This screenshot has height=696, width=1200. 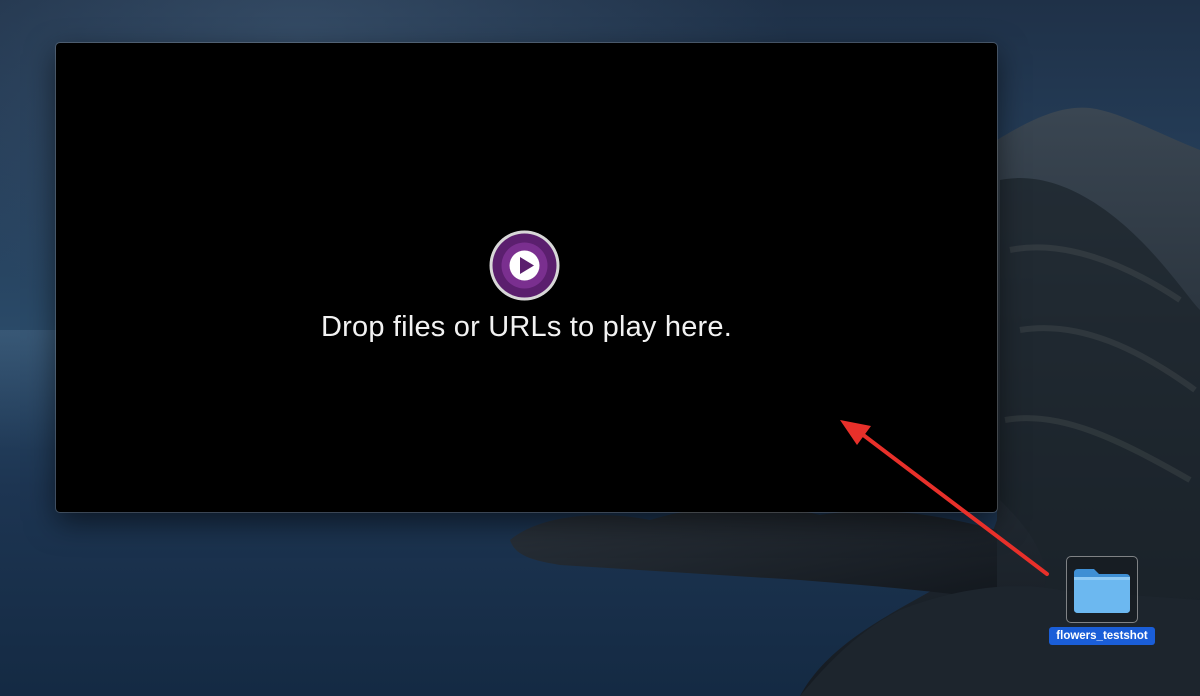 What do you see at coordinates (526, 327) in the screenshot?
I see `drop-hint-text: Drop files or URLs to play here.` at bounding box center [526, 327].